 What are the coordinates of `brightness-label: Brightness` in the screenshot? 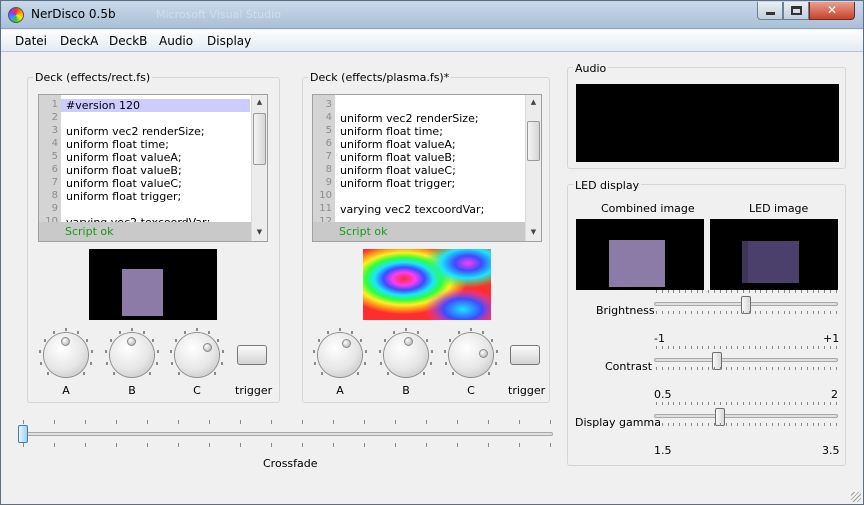 It's located at (625, 310).